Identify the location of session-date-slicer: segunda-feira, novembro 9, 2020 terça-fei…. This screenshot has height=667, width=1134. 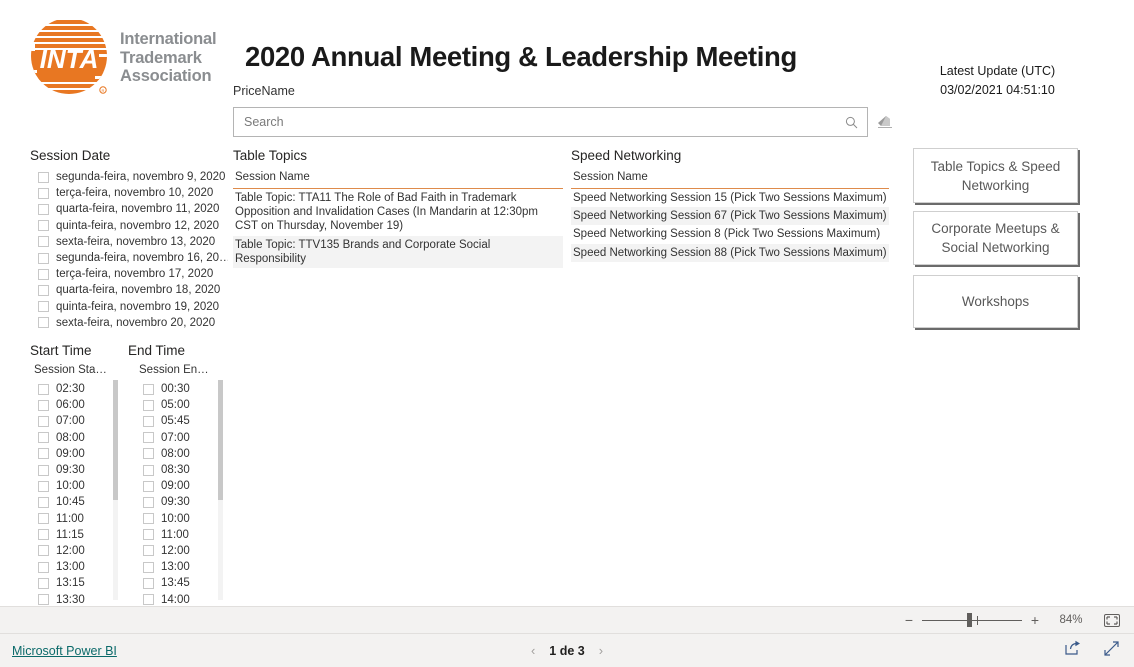
(133, 250).